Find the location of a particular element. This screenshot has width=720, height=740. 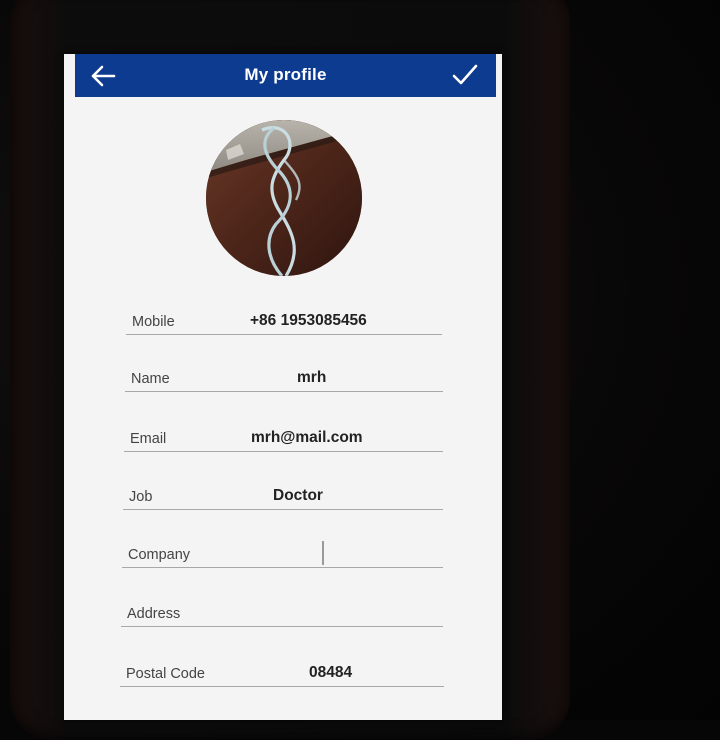

page-title: My profile is located at coordinates (285, 74).